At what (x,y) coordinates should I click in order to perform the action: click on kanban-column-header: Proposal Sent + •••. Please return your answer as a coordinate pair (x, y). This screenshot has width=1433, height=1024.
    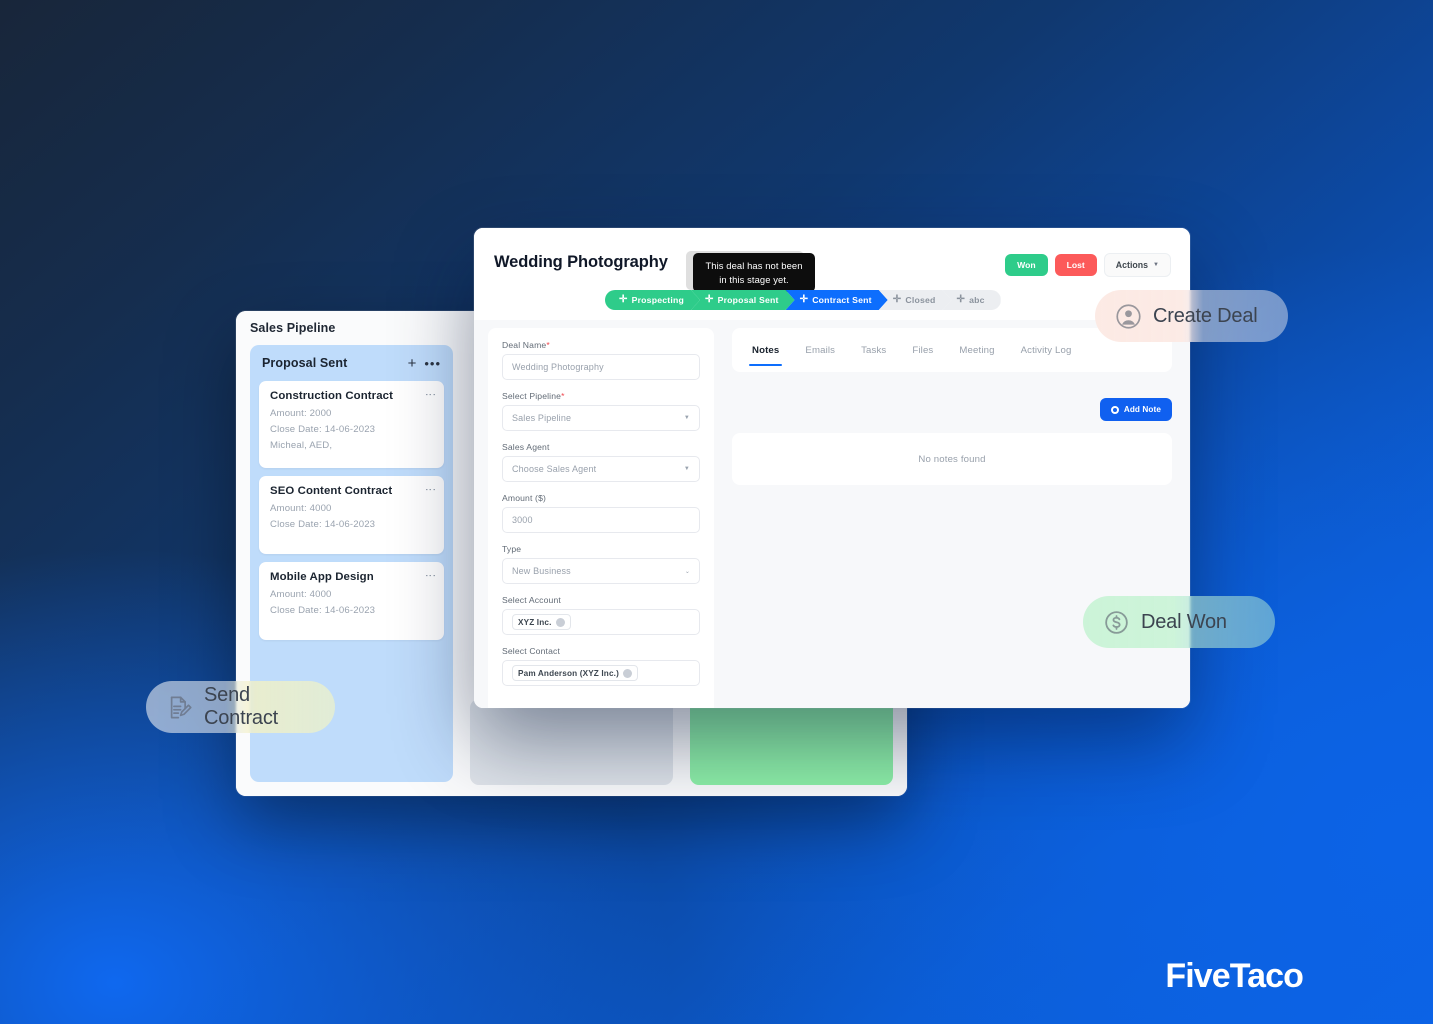
    Looking at the image, I should click on (351, 363).